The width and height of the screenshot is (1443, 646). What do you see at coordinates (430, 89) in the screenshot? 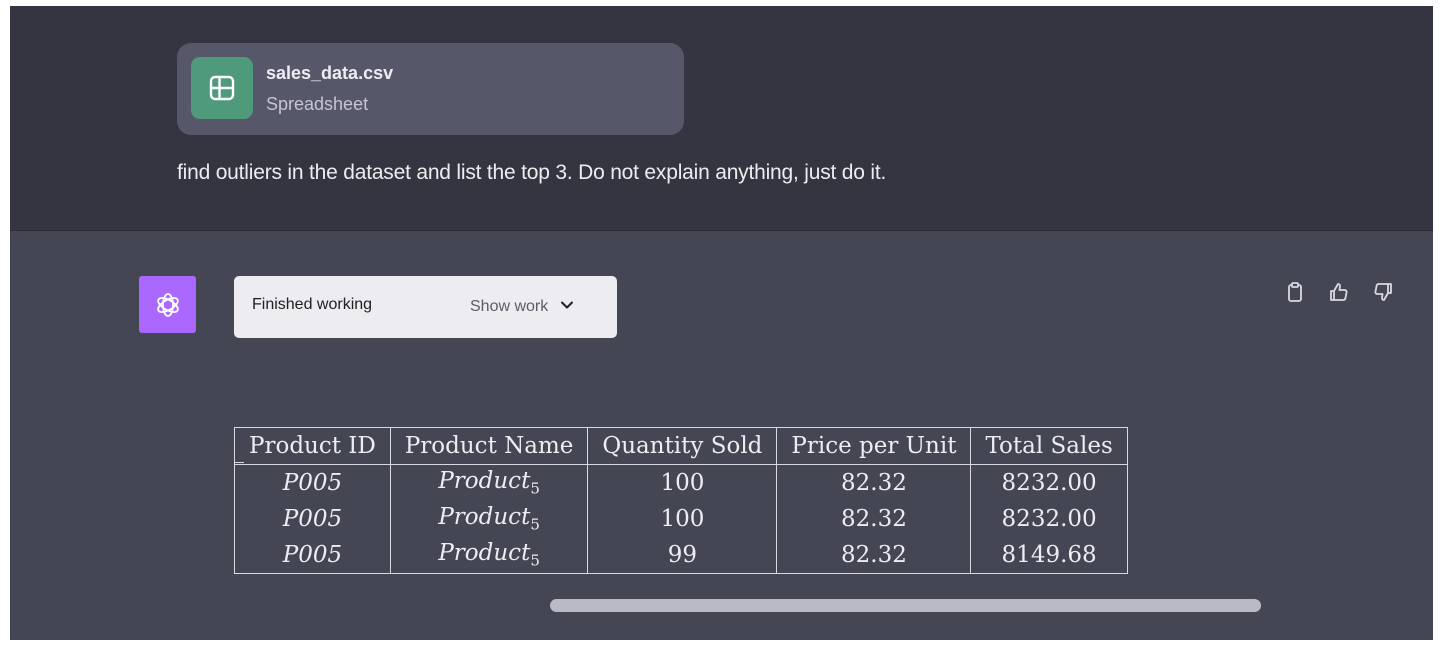
I see `attachment-card: sales_data.csv Spreadsheet` at bounding box center [430, 89].